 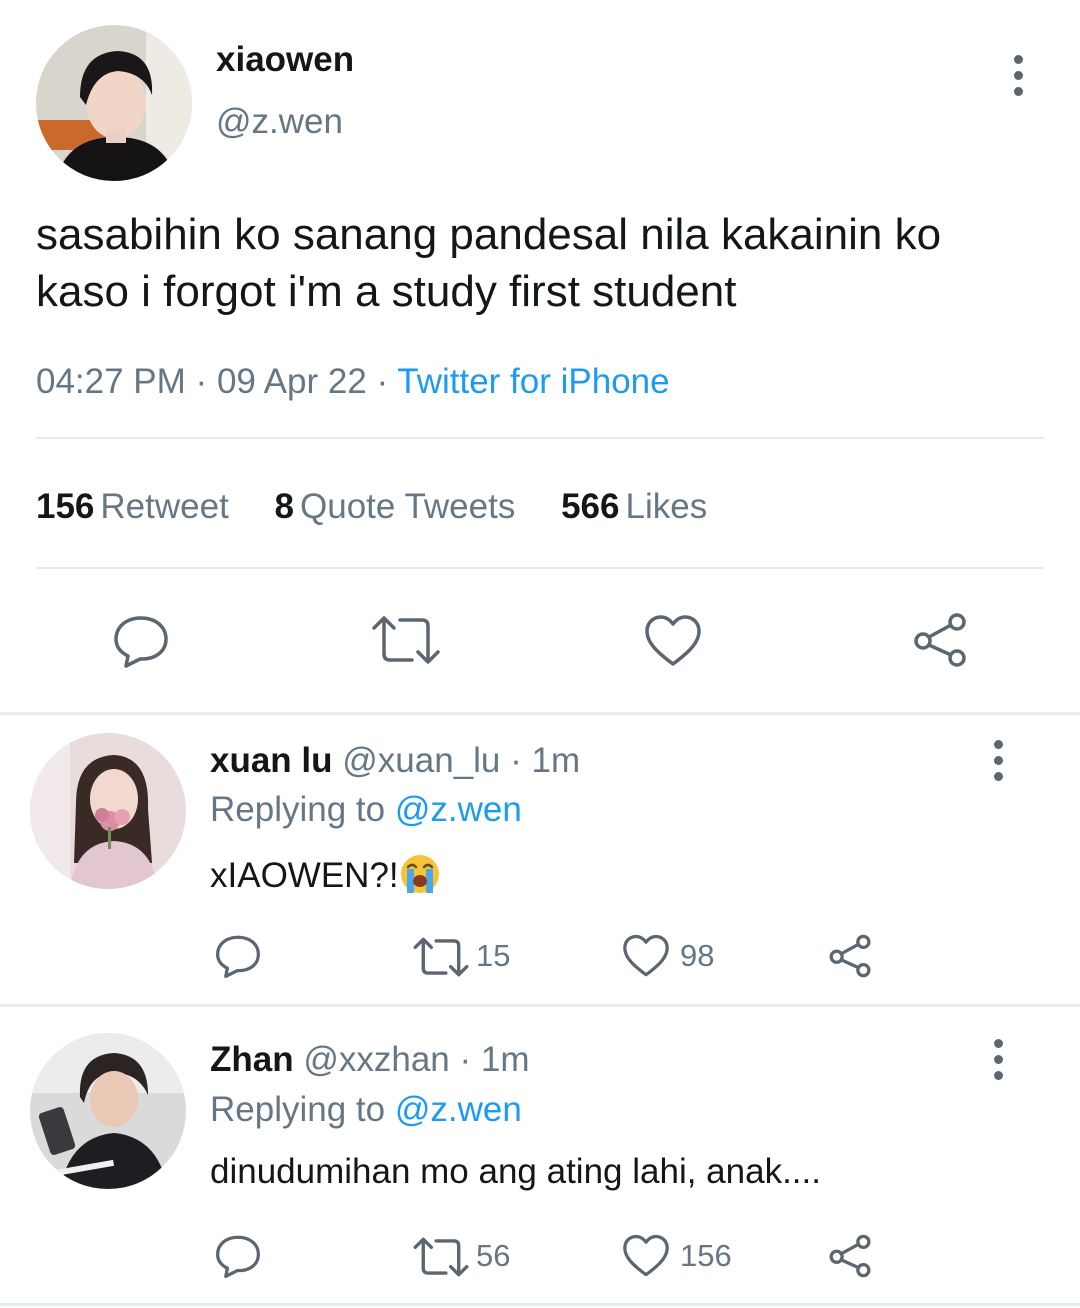 I want to click on quotes-label: Quote Tweets, so click(x=408, y=506).